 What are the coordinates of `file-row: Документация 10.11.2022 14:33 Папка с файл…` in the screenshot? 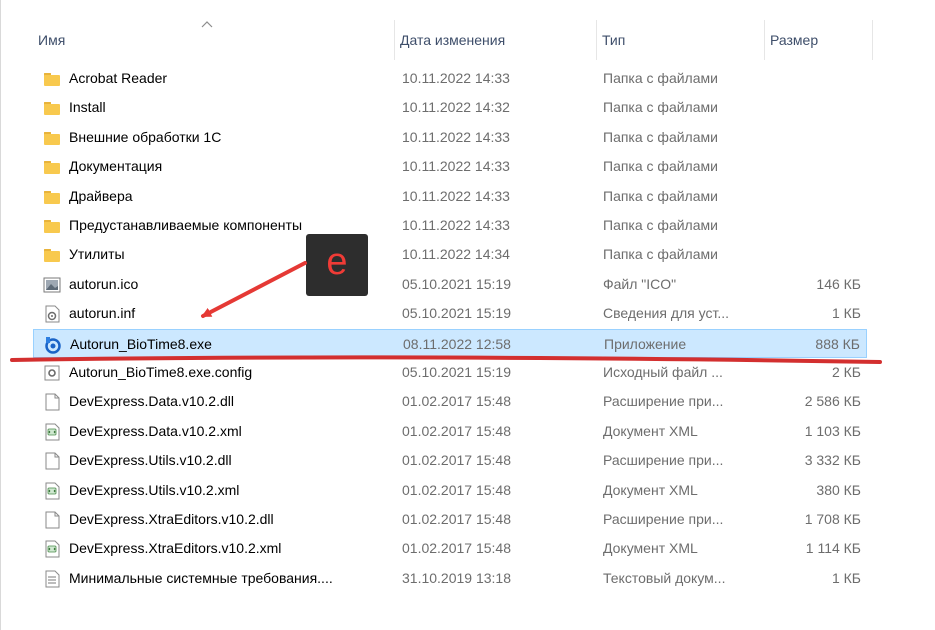 It's located at (450, 166).